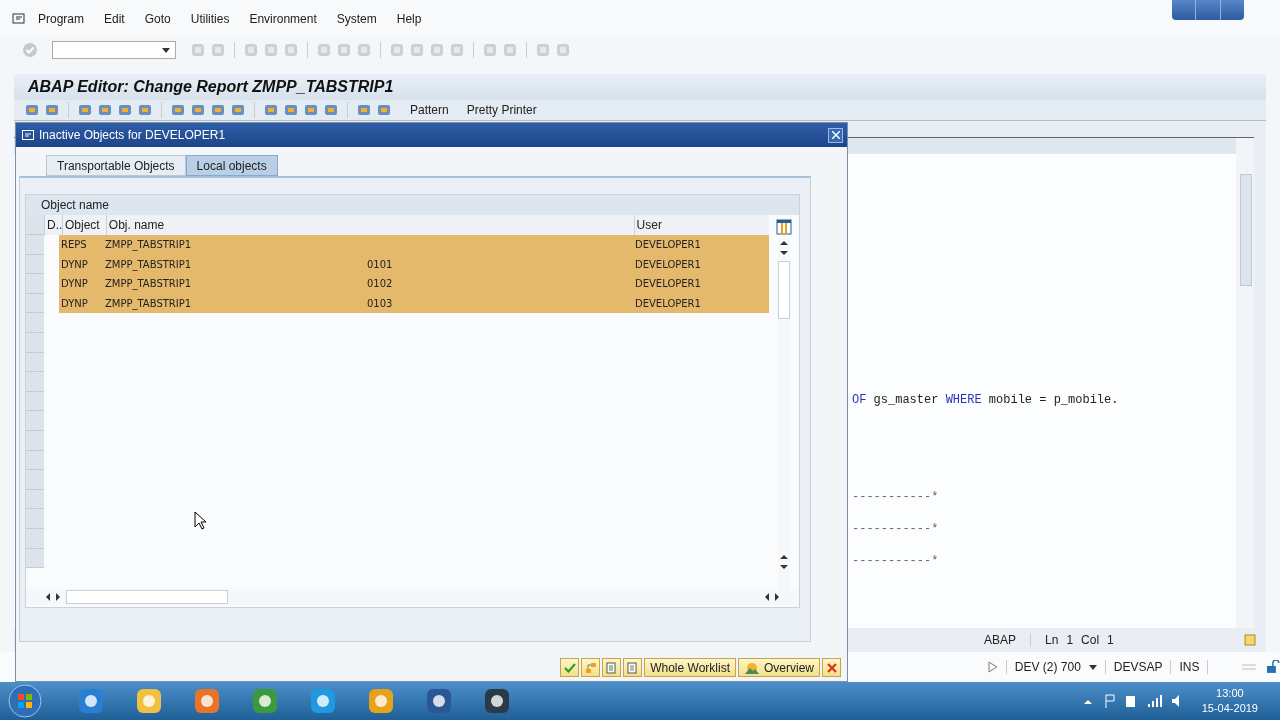  What do you see at coordinates (1090, 640) in the screenshot?
I see `column-label: Col` at bounding box center [1090, 640].